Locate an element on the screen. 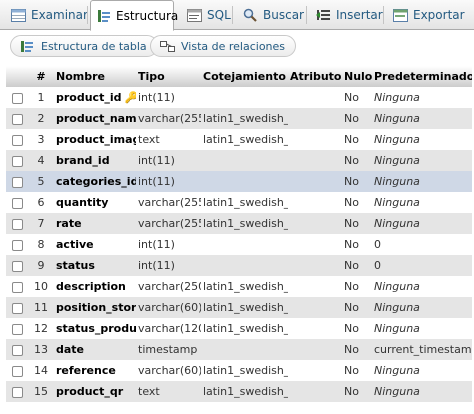 This screenshot has width=474, height=414. column-name: description is located at coordinates (95, 286).